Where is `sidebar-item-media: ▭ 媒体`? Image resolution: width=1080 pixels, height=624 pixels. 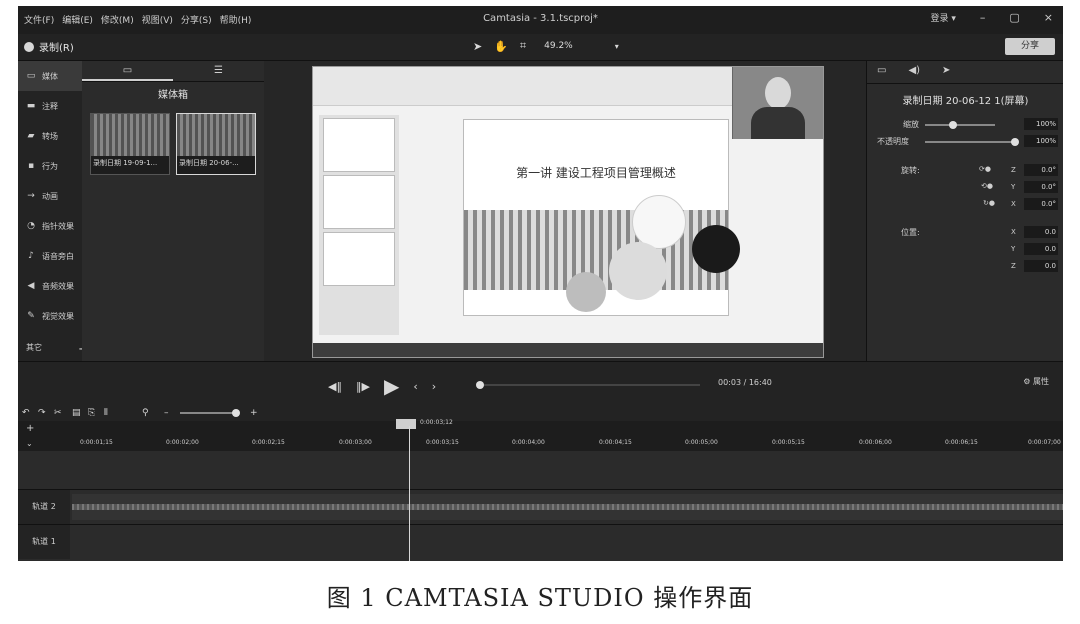 sidebar-item-media: ▭ 媒体 is located at coordinates (50, 76).